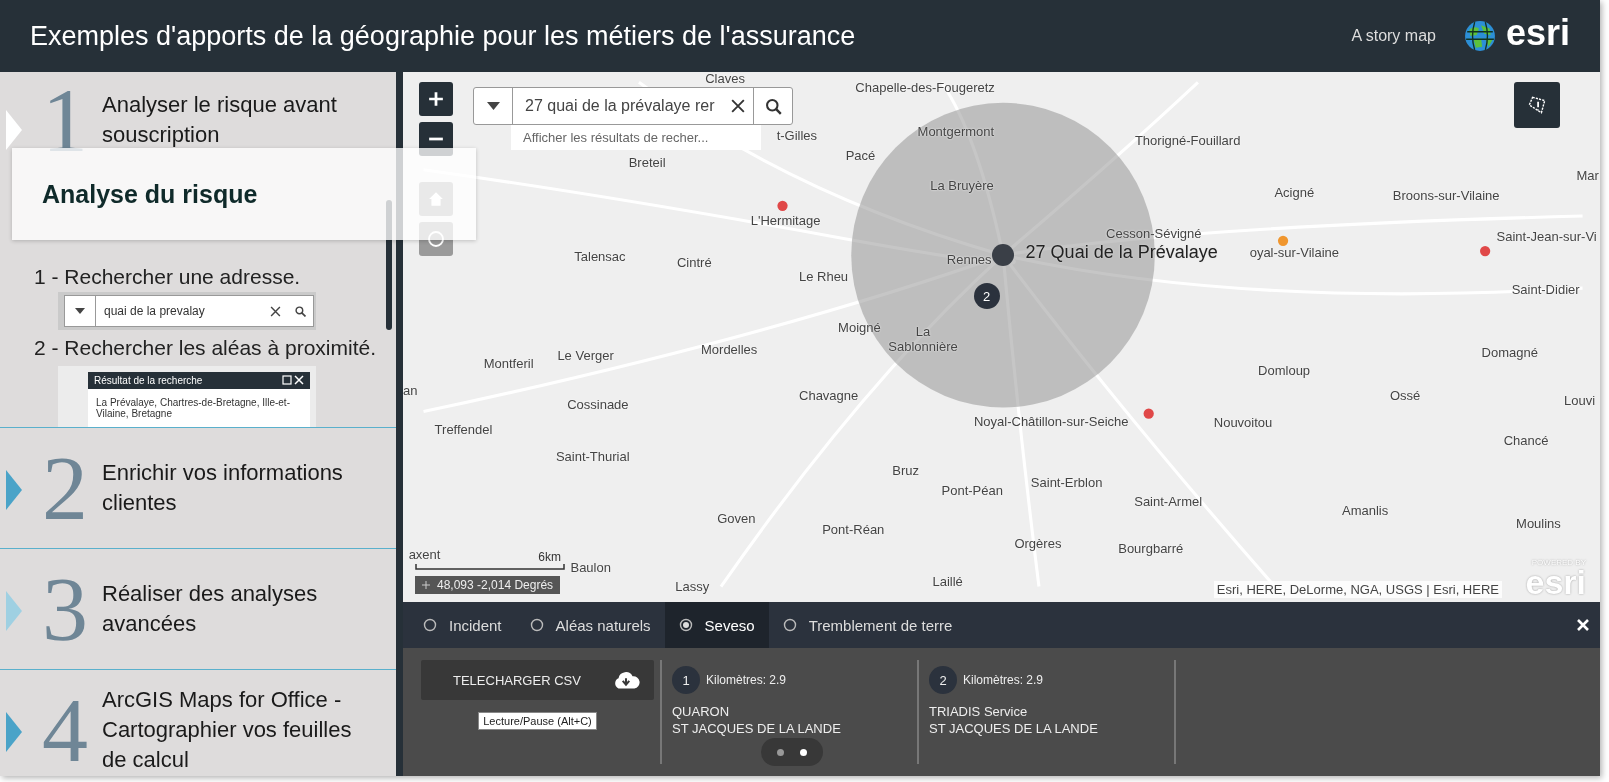 This screenshot has height=782, width=1609. What do you see at coordinates (1446, 195) in the screenshot?
I see `place-label: Broons-sur-Vilaine` at bounding box center [1446, 195].